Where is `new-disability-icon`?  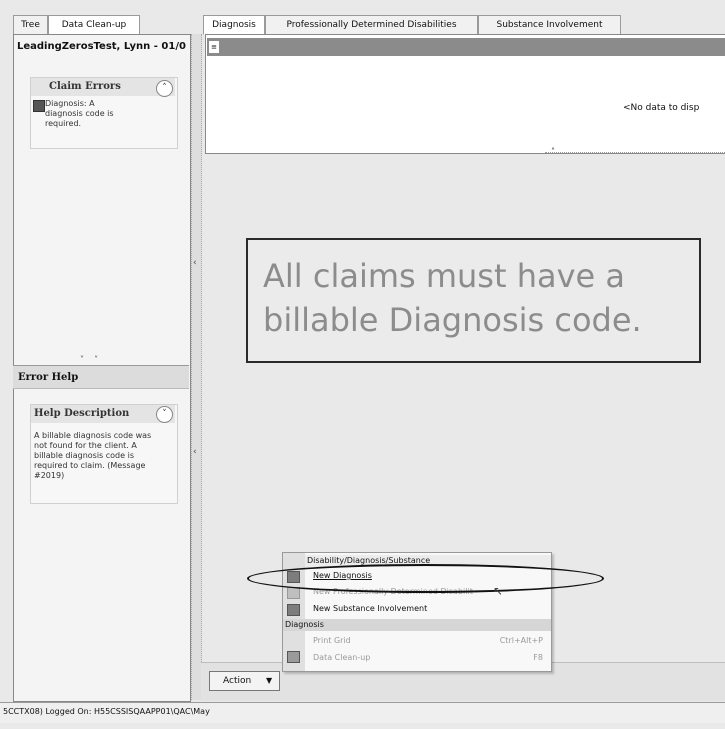 new-disability-icon is located at coordinates (293, 593).